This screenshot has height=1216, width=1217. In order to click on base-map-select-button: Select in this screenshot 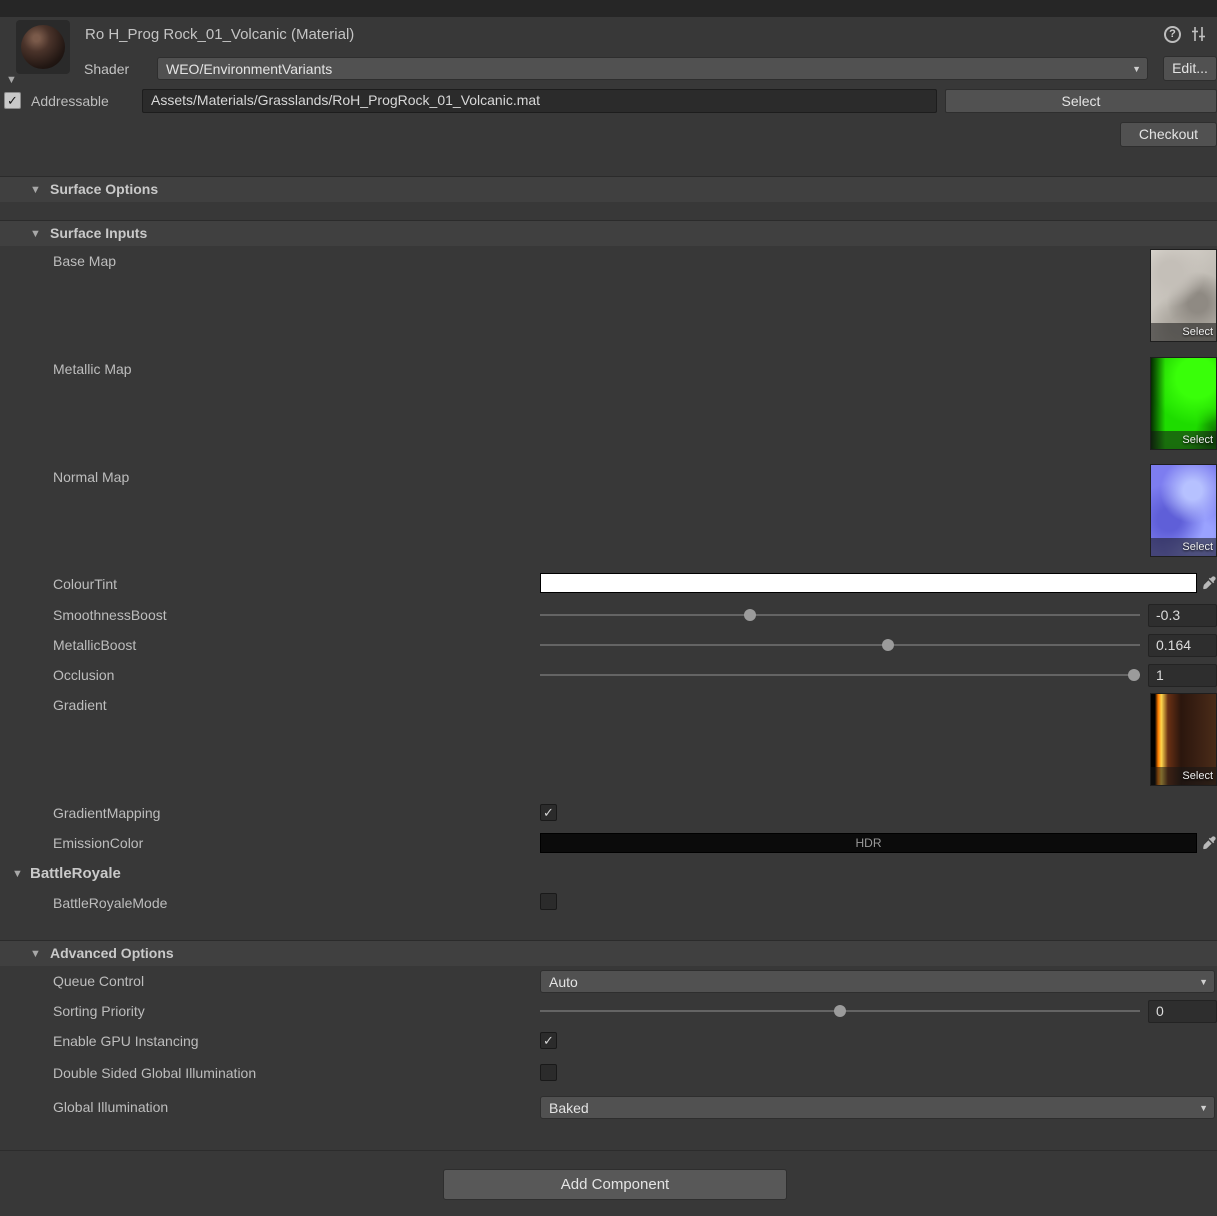, I will do `click(1183, 332)`.